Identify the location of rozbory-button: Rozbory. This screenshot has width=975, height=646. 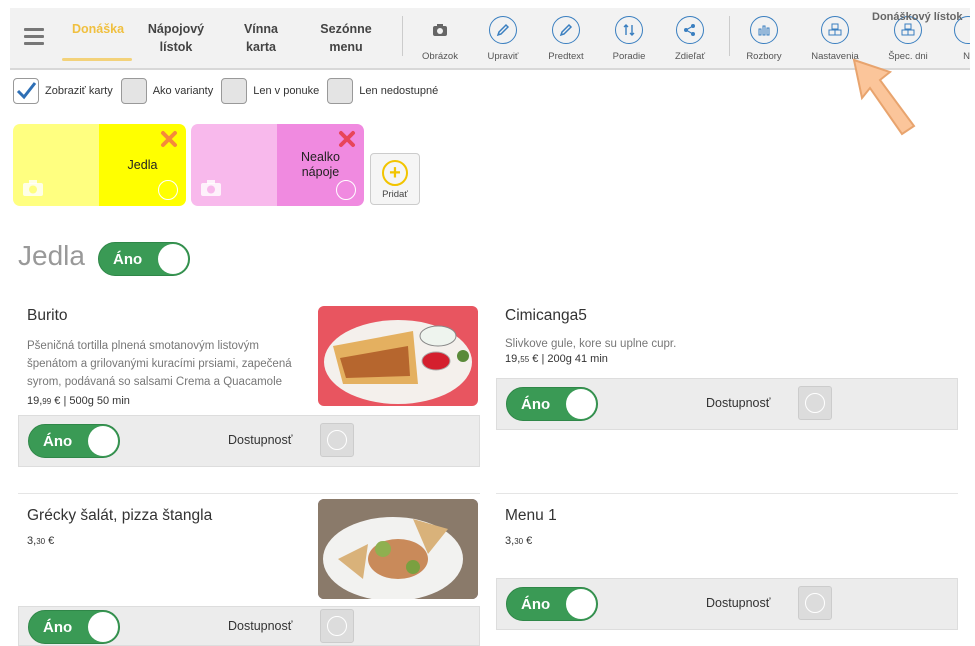
(764, 39).